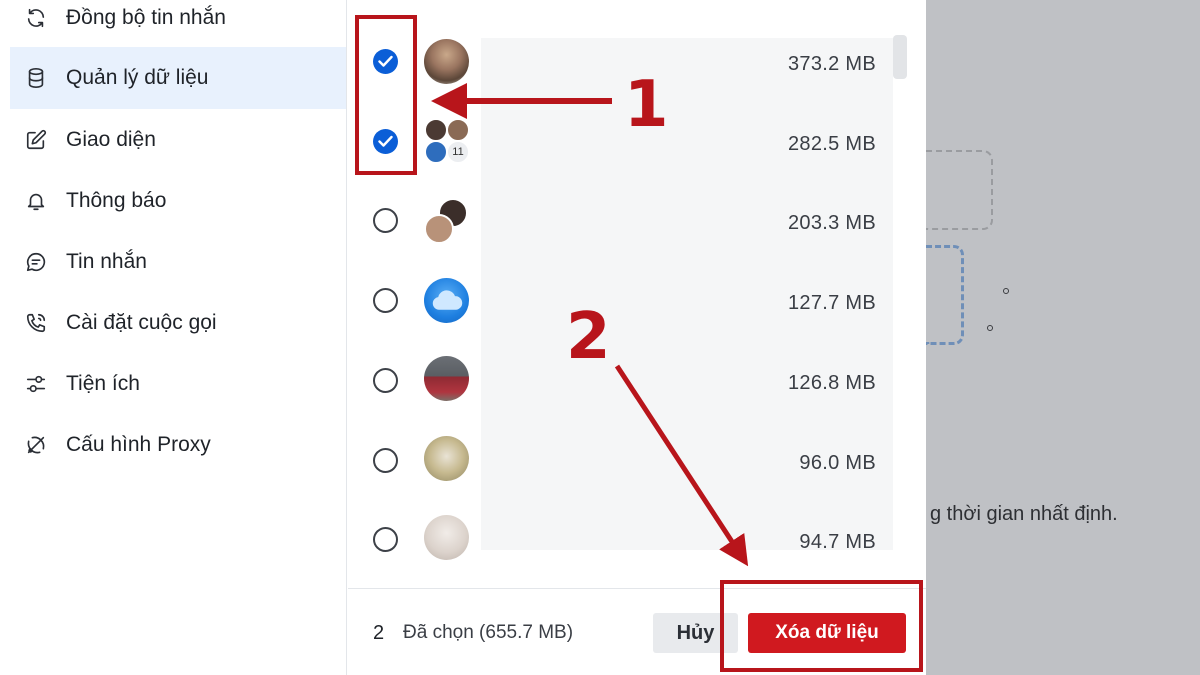 The width and height of the screenshot is (1200, 675). Describe the element at coordinates (837, 463) in the screenshot. I see `storage-size: 96.0 MB` at that location.